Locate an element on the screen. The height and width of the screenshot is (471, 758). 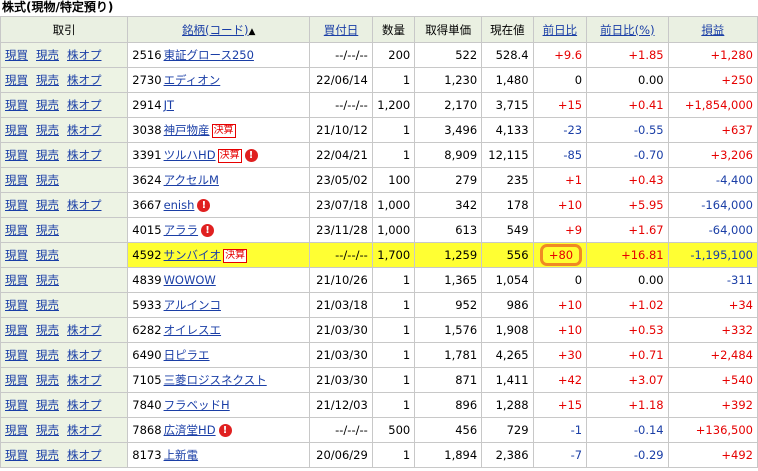
stock-cell: 2914 JT is located at coordinates (219, 105).